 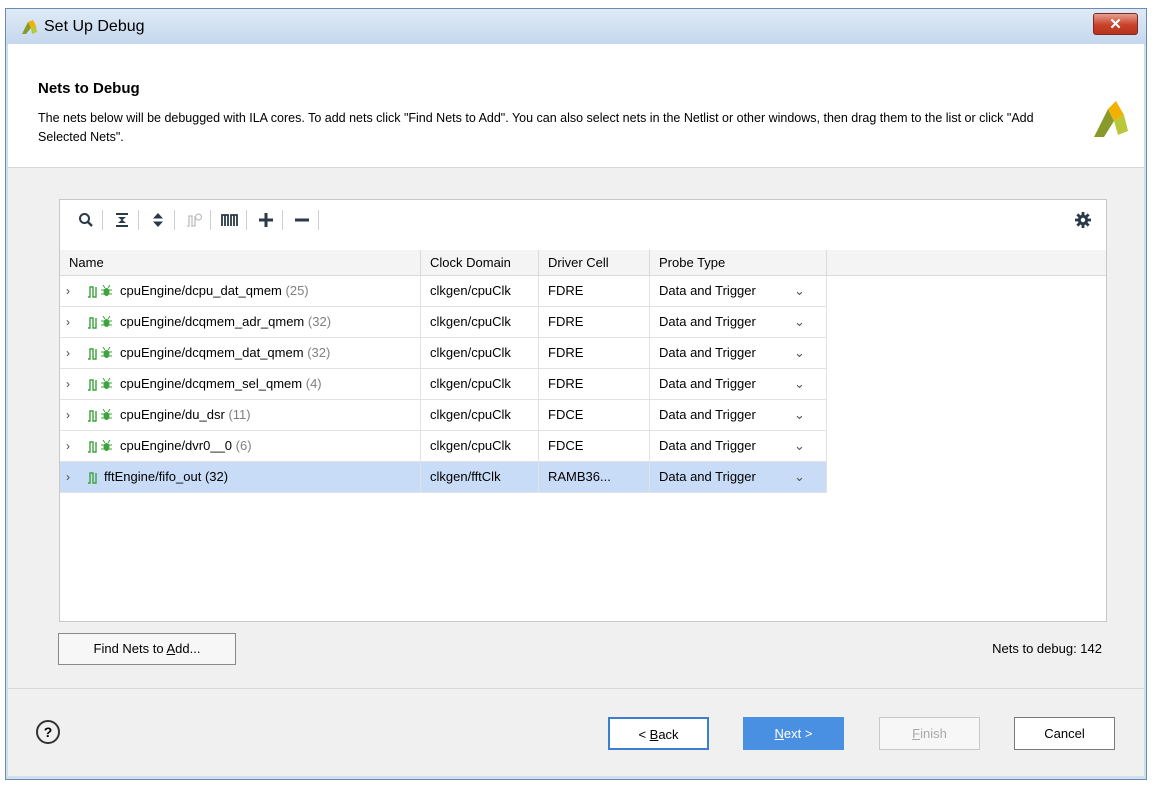 What do you see at coordinates (1115, 24) in the screenshot?
I see `close-button: ✕` at bounding box center [1115, 24].